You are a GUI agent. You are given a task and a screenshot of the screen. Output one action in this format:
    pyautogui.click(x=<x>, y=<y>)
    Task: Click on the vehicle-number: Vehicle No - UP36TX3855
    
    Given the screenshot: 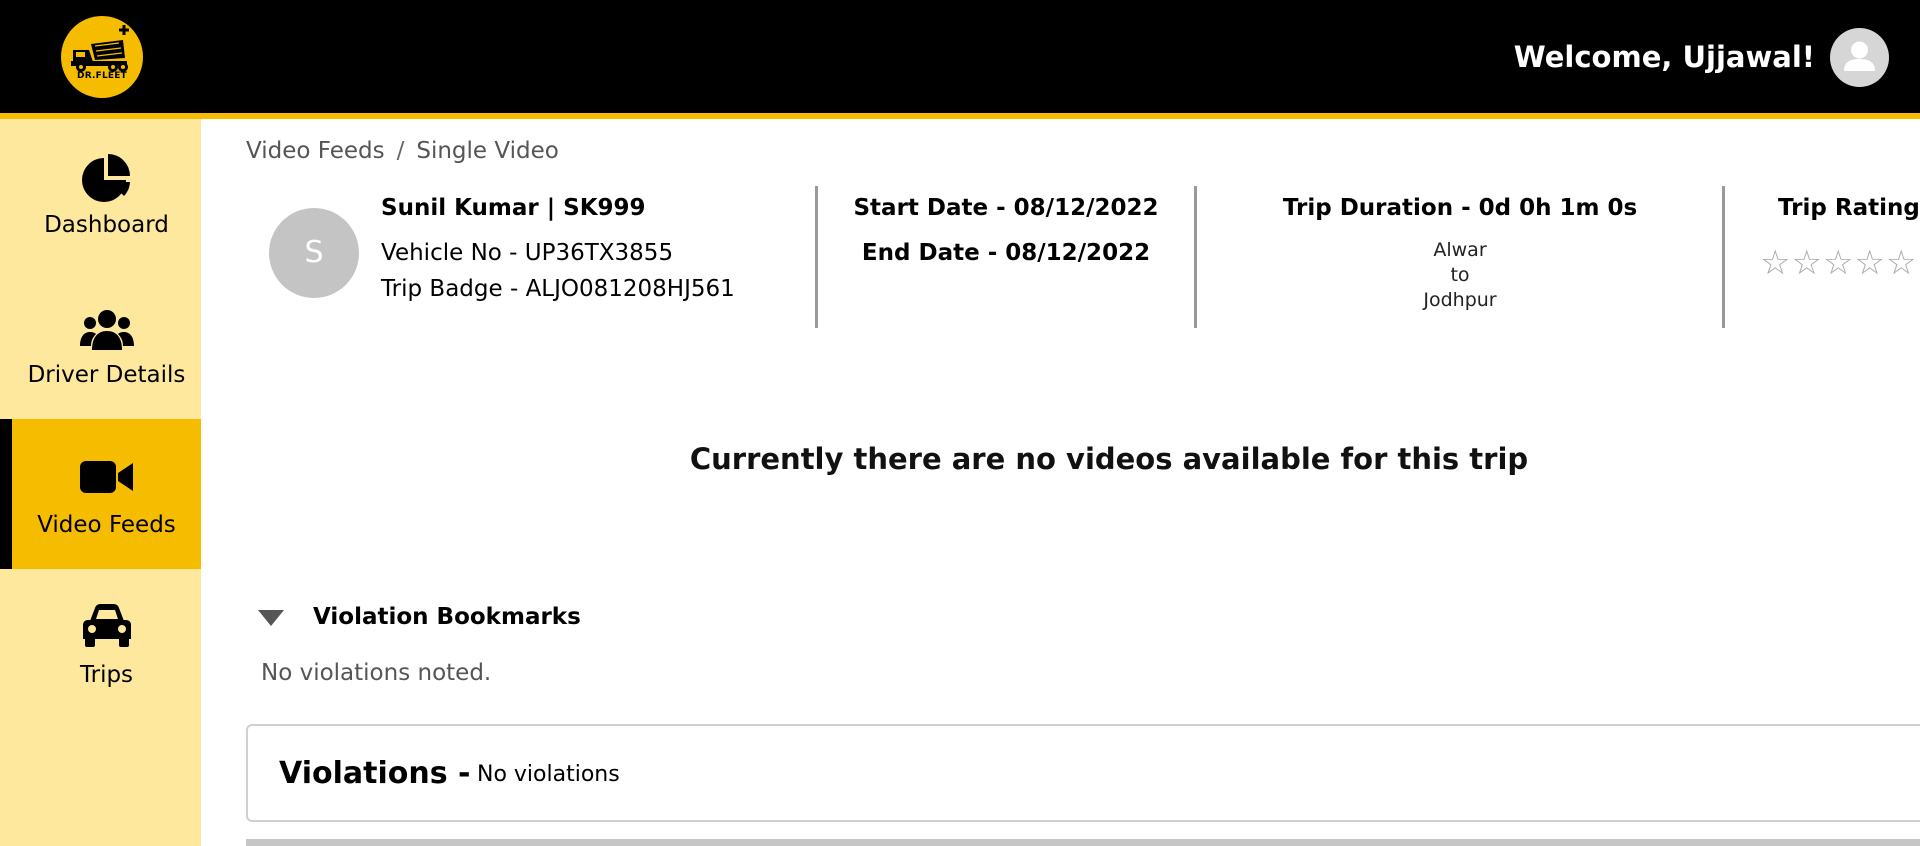 What is the action you would take?
    pyautogui.click(x=527, y=253)
    